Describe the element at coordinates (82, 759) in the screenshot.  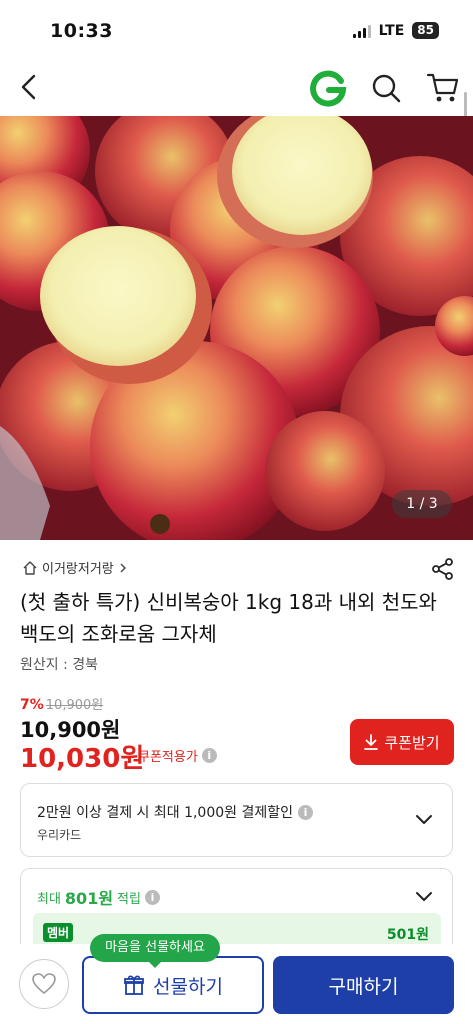
I see `coupon-price: 10,030원` at that location.